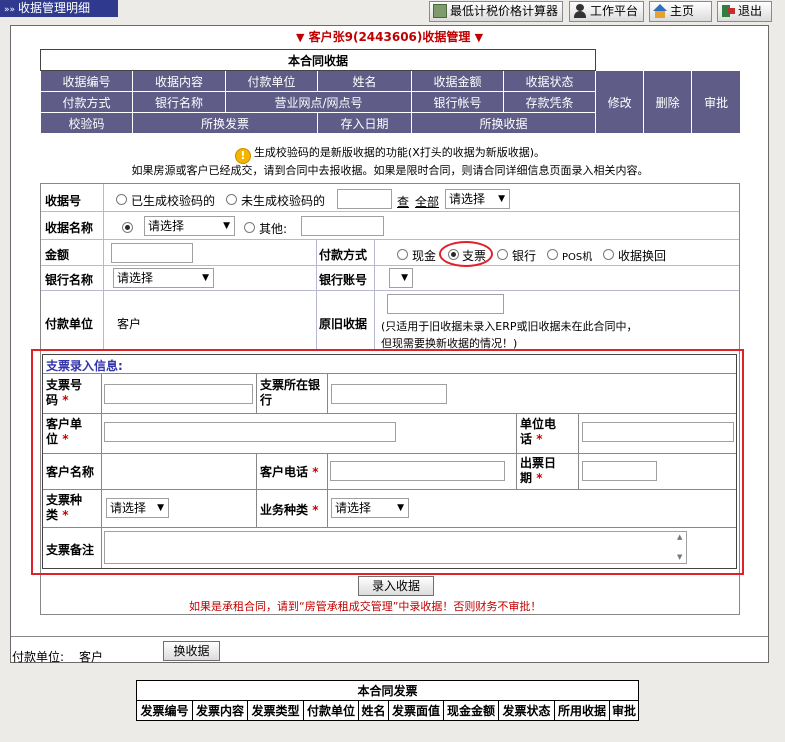 This screenshot has height=742, width=785. What do you see at coordinates (620, 102) in the screenshot?
I see `col-edit: 修改` at bounding box center [620, 102].